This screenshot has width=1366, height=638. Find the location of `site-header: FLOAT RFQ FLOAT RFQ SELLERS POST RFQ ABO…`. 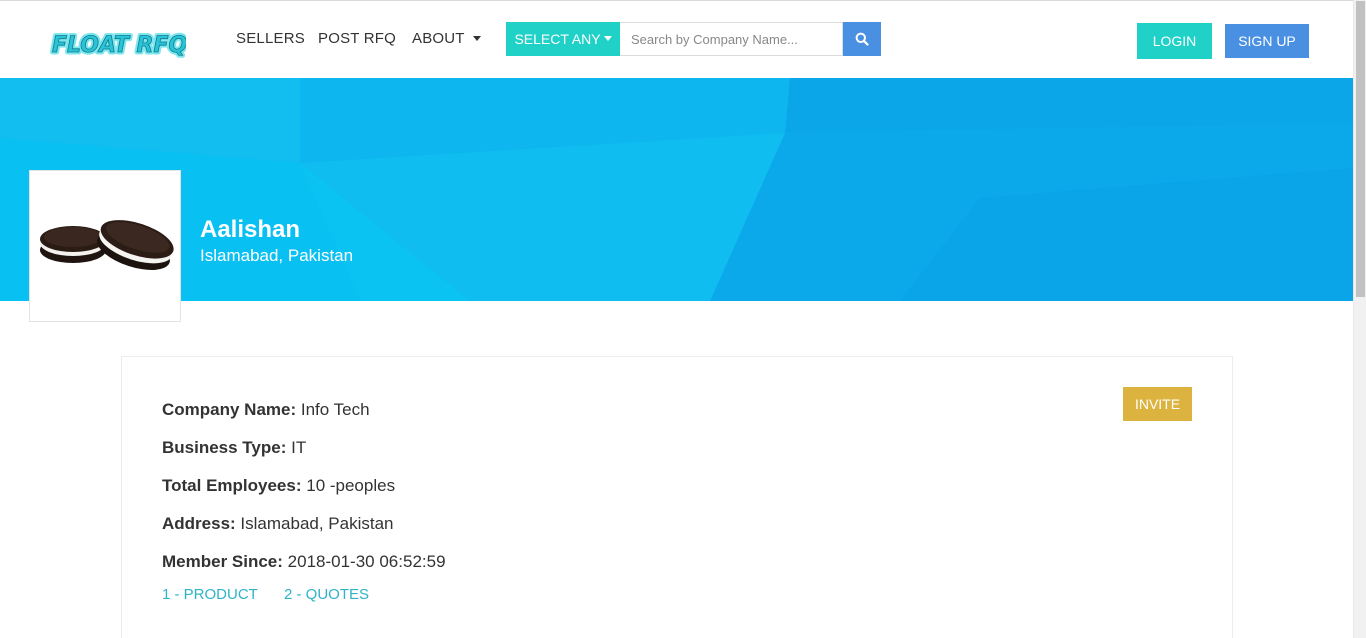

site-header: FLOAT RFQ FLOAT RFQ SELLERS POST RFQ ABO… is located at coordinates (676, 39).